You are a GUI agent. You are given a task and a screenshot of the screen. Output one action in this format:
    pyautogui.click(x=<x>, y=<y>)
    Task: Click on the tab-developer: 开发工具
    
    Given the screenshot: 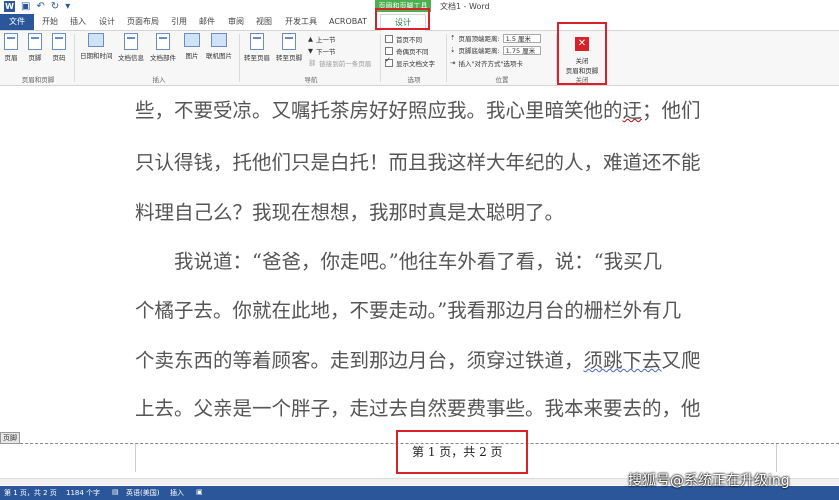 What is the action you would take?
    pyautogui.click(x=301, y=22)
    